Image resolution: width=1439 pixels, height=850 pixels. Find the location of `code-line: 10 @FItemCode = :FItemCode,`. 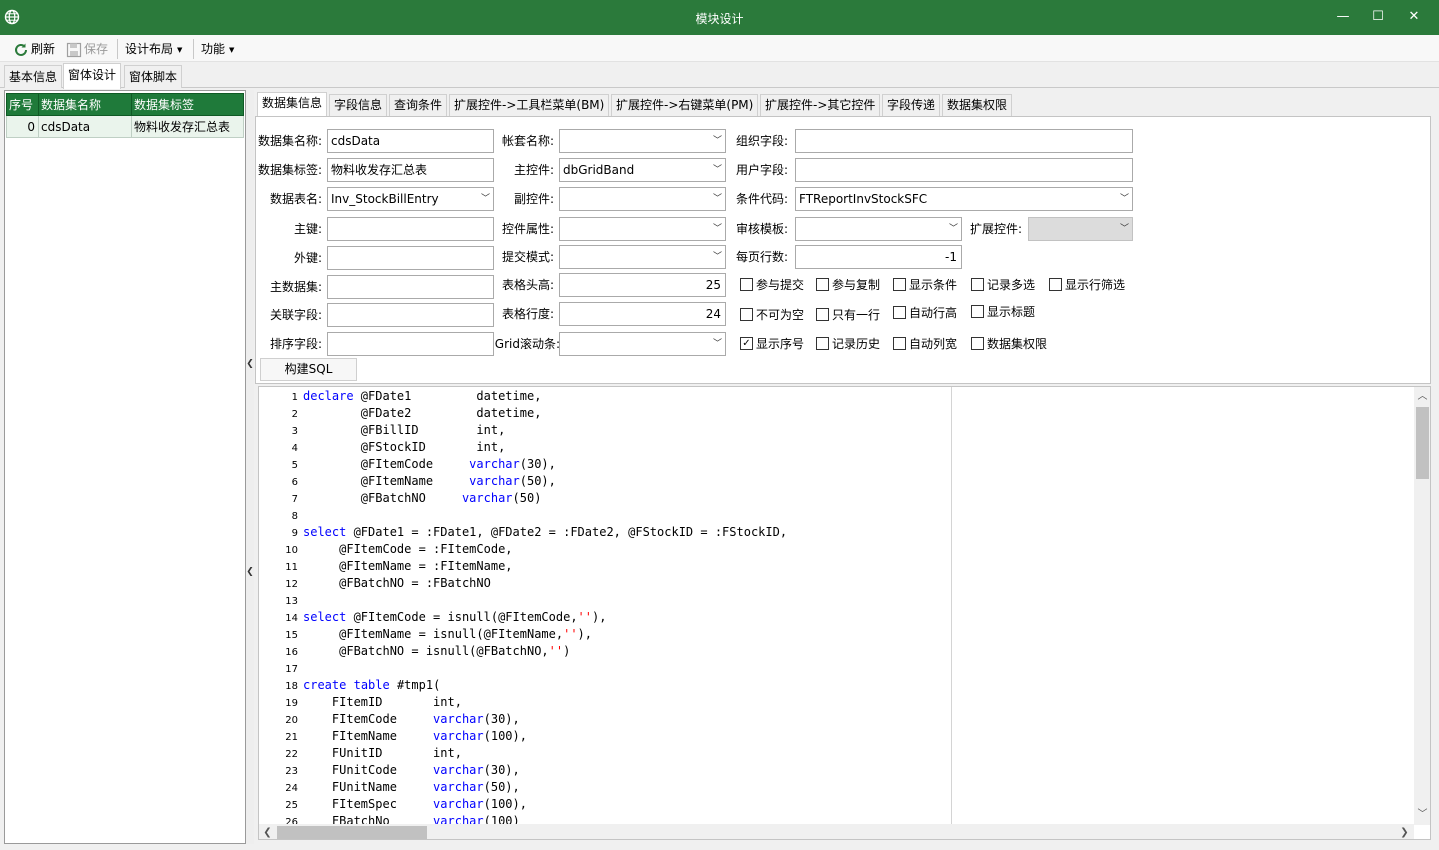

code-line: 10 @FItemCode = :FItemCode, is located at coordinates (605, 549).